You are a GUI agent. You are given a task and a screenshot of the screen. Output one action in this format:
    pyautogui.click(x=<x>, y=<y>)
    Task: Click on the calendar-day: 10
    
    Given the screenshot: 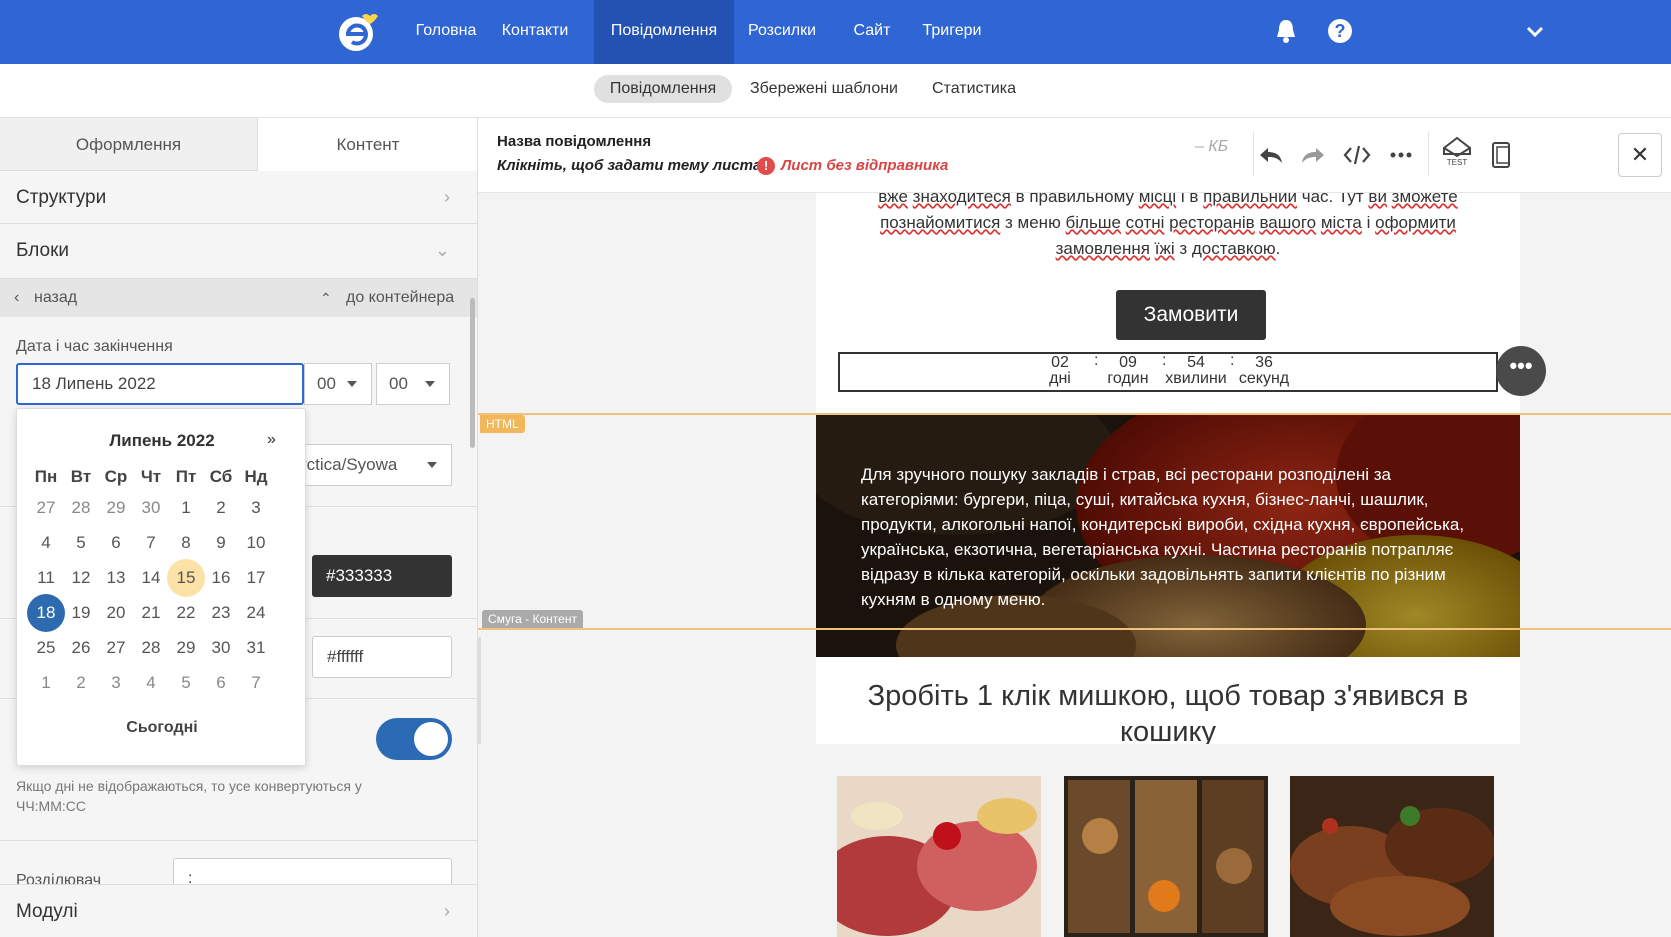 What is the action you would take?
    pyautogui.click(x=256, y=543)
    